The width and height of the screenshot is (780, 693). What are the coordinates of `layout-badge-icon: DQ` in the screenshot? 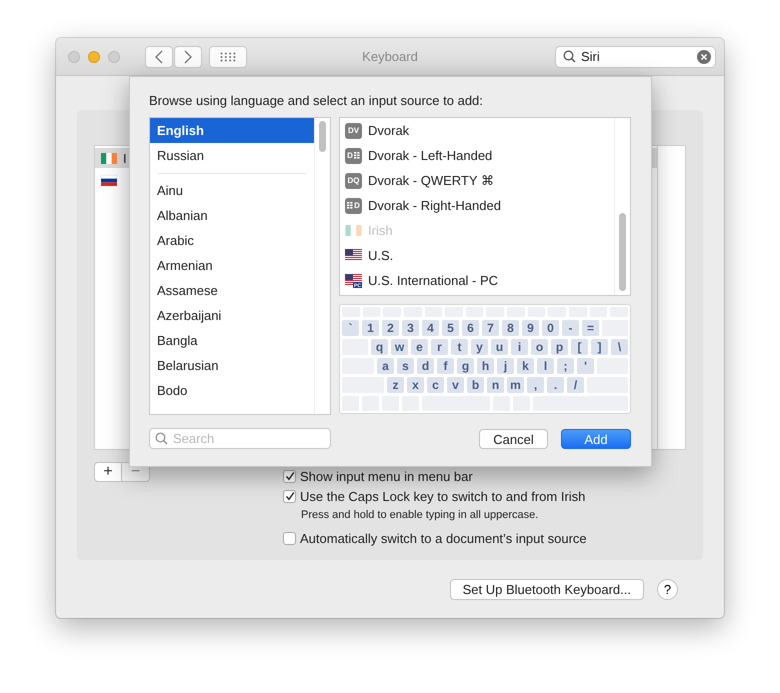 It's located at (353, 180).